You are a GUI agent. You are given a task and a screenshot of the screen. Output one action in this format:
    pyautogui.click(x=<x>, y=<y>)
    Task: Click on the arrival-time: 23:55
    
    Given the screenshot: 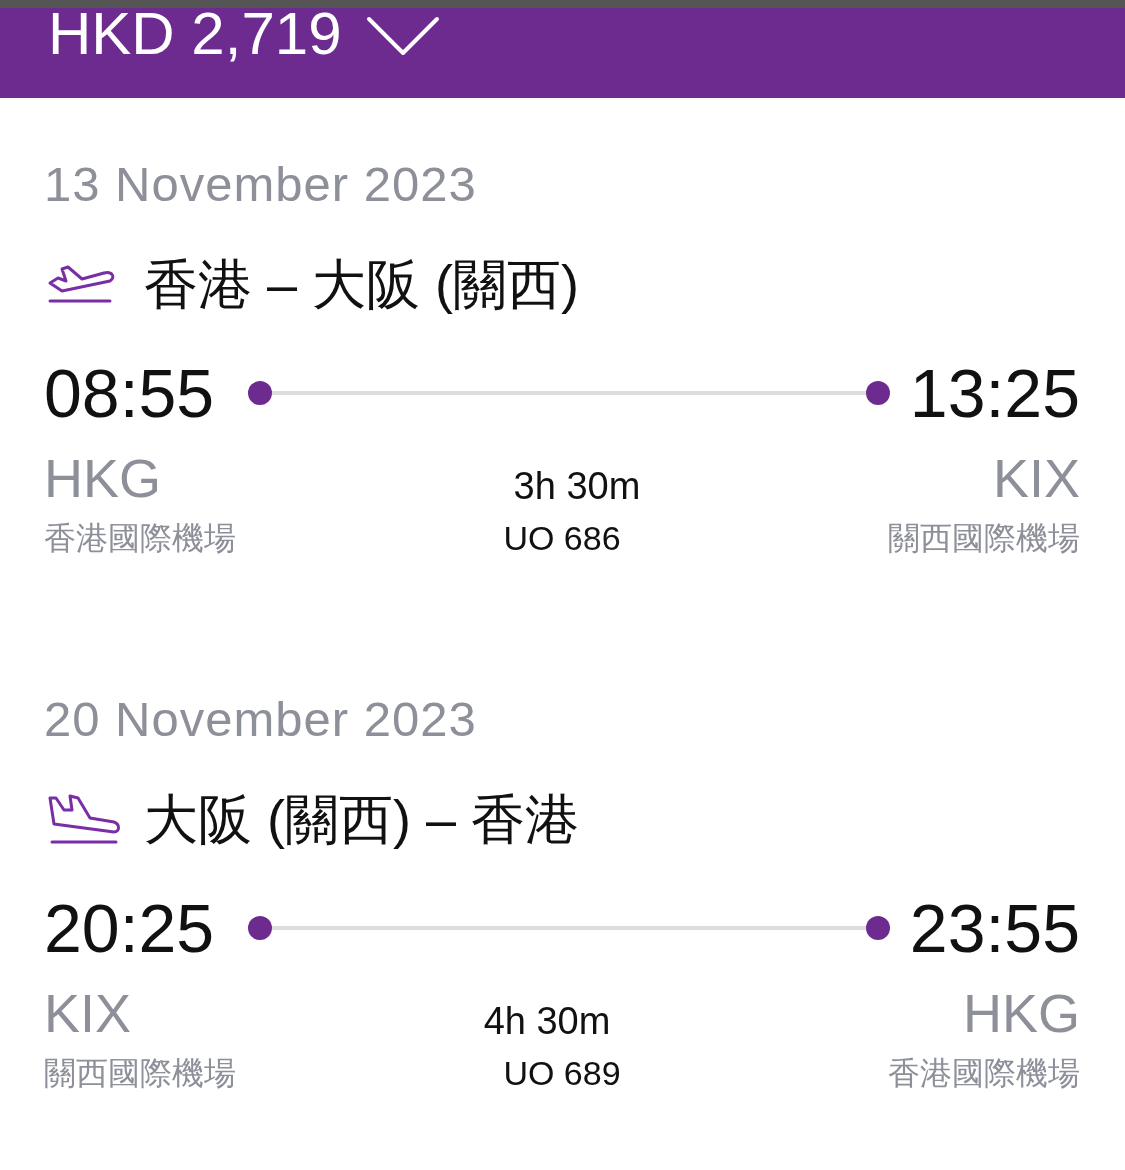 What is the action you would take?
    pyautogui.click(x=994, y=928)
    